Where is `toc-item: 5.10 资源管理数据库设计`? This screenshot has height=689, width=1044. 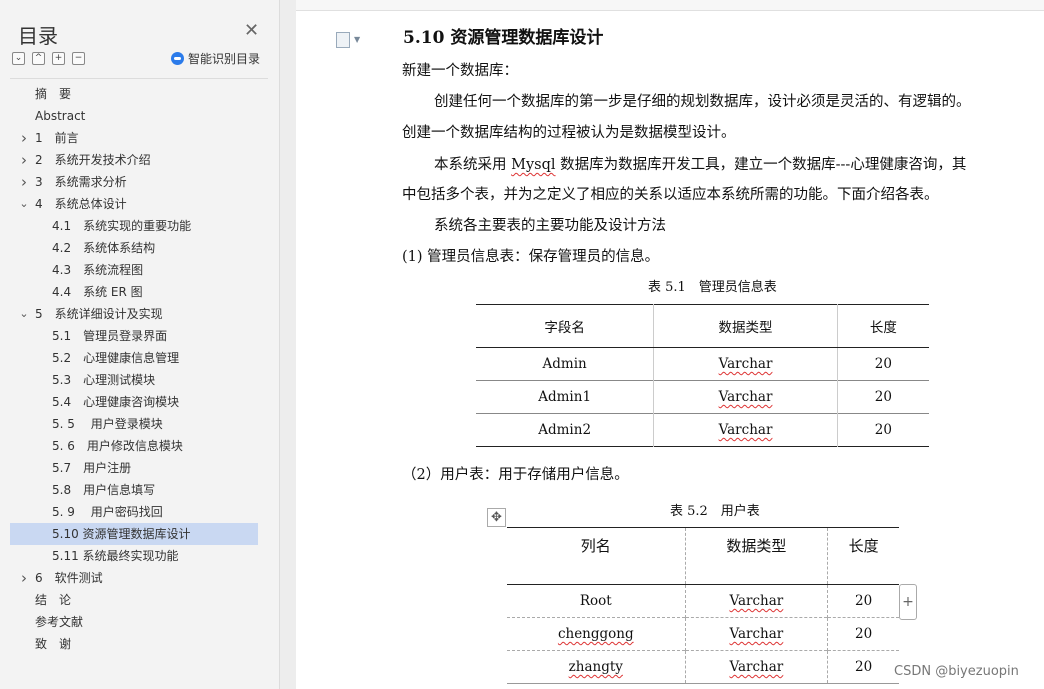 toc-item: 5.10 资源管理数据库设计 is located at coordinates (134, 534).